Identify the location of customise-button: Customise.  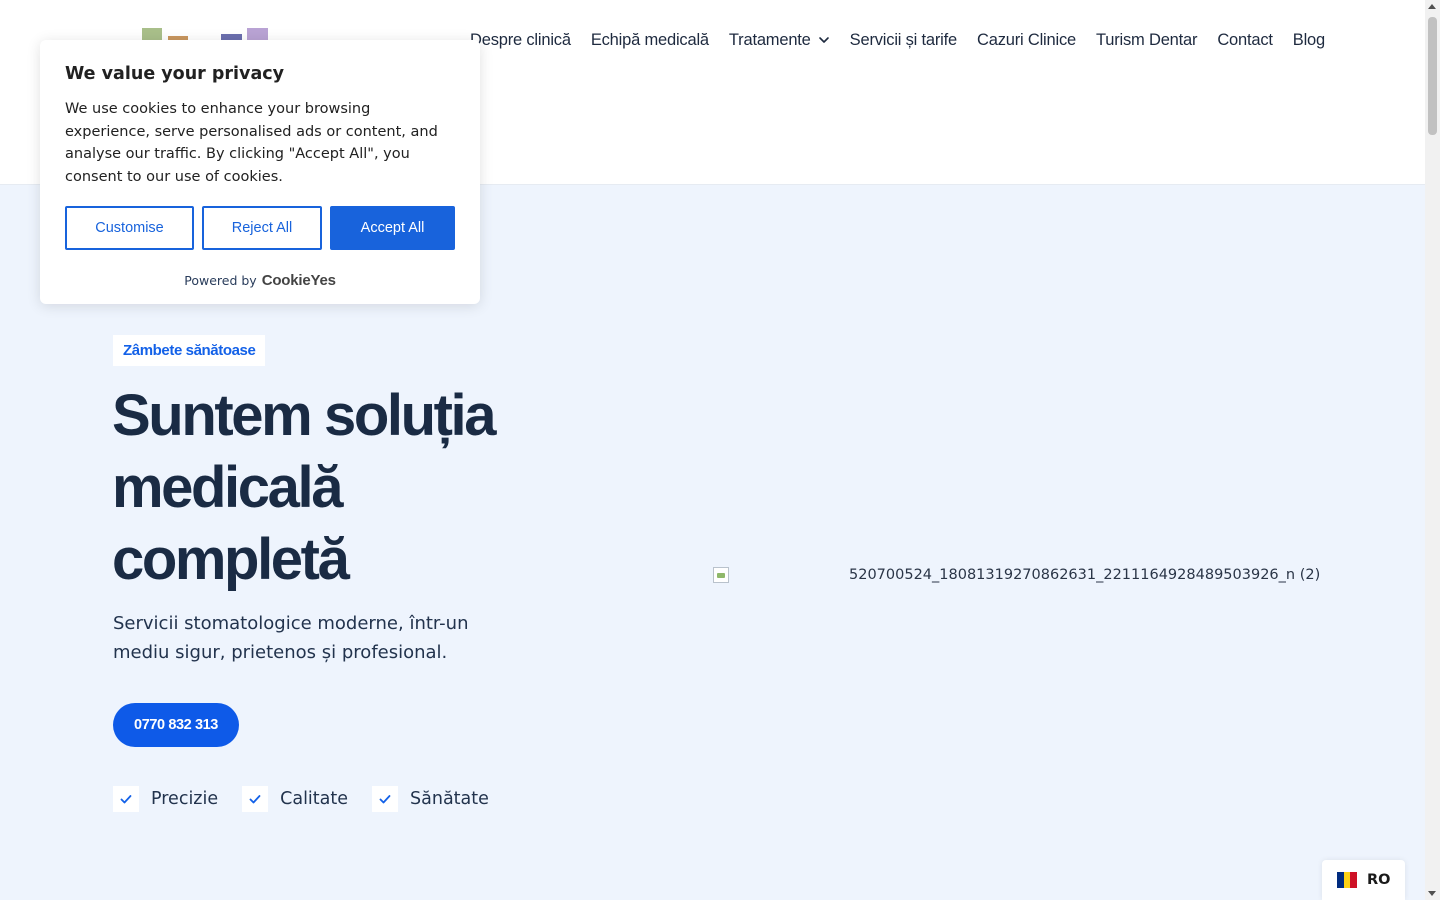
(129, 228).